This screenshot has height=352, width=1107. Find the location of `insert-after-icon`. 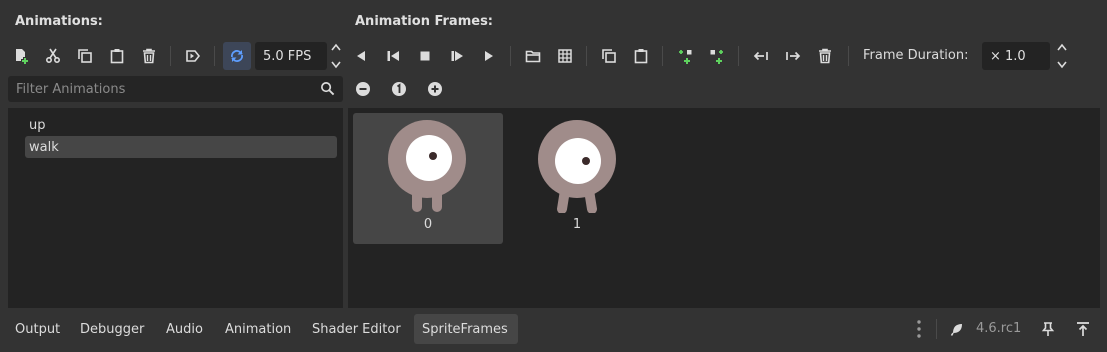

insert-after-icon is located at coordinates (716, 57).